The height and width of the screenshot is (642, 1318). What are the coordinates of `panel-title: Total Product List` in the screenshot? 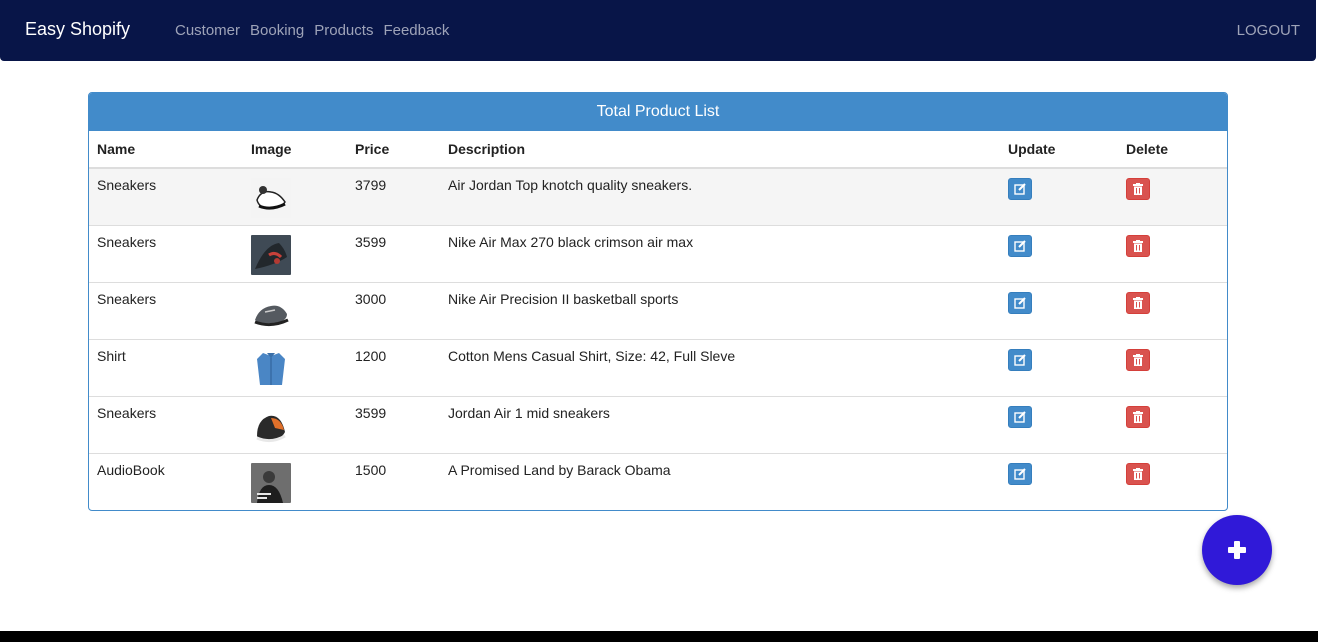 It's located at (658, 112).